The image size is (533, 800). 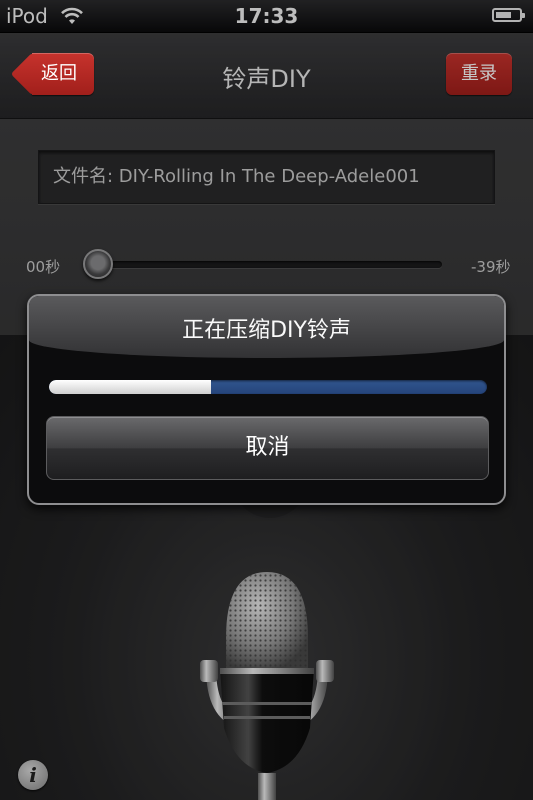 What do you see at coordinates (266, 330) in the screenshot?
I see `dialog-title: 正在压缩DIY铃声` at bounding box center [266, 330].